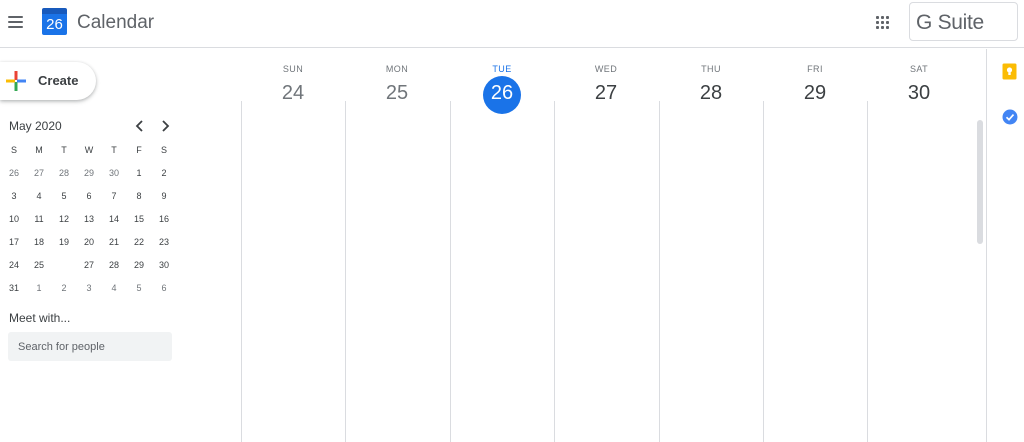 This screenshot has height=442, width=1024. I want to click on tasks-check-icon, so click(1010, 117).